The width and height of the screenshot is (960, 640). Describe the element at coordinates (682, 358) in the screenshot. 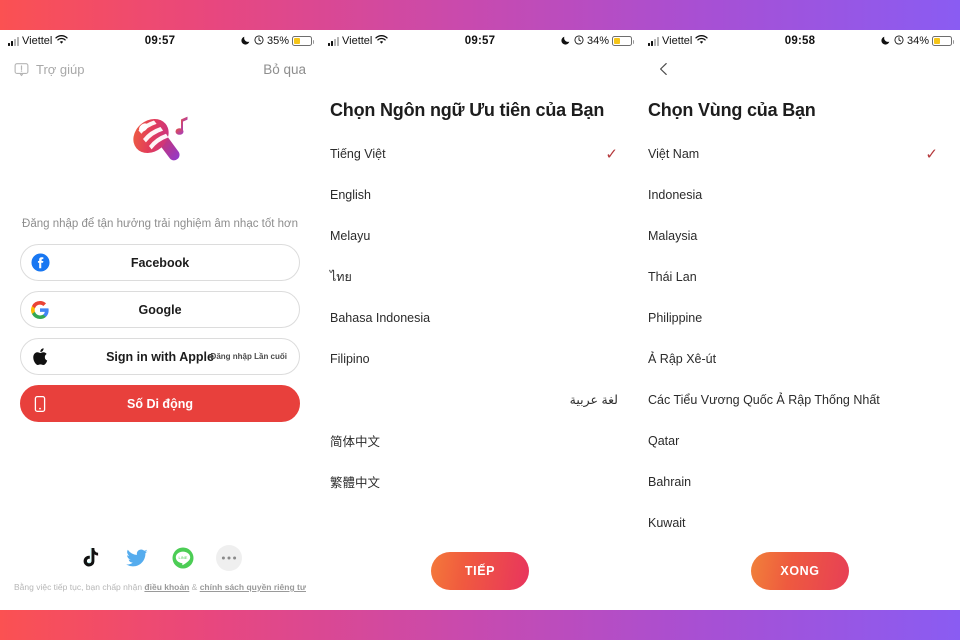

I see `option-label: Ả Rập Xê-út` at that location.